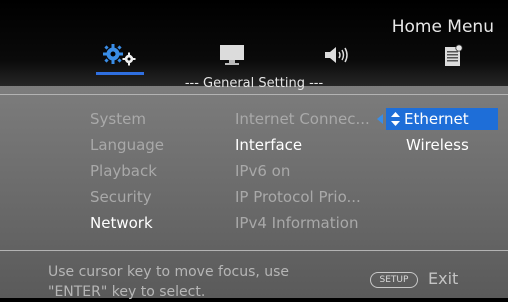  I want to click on category-playback: Playback, so click(127, 174).